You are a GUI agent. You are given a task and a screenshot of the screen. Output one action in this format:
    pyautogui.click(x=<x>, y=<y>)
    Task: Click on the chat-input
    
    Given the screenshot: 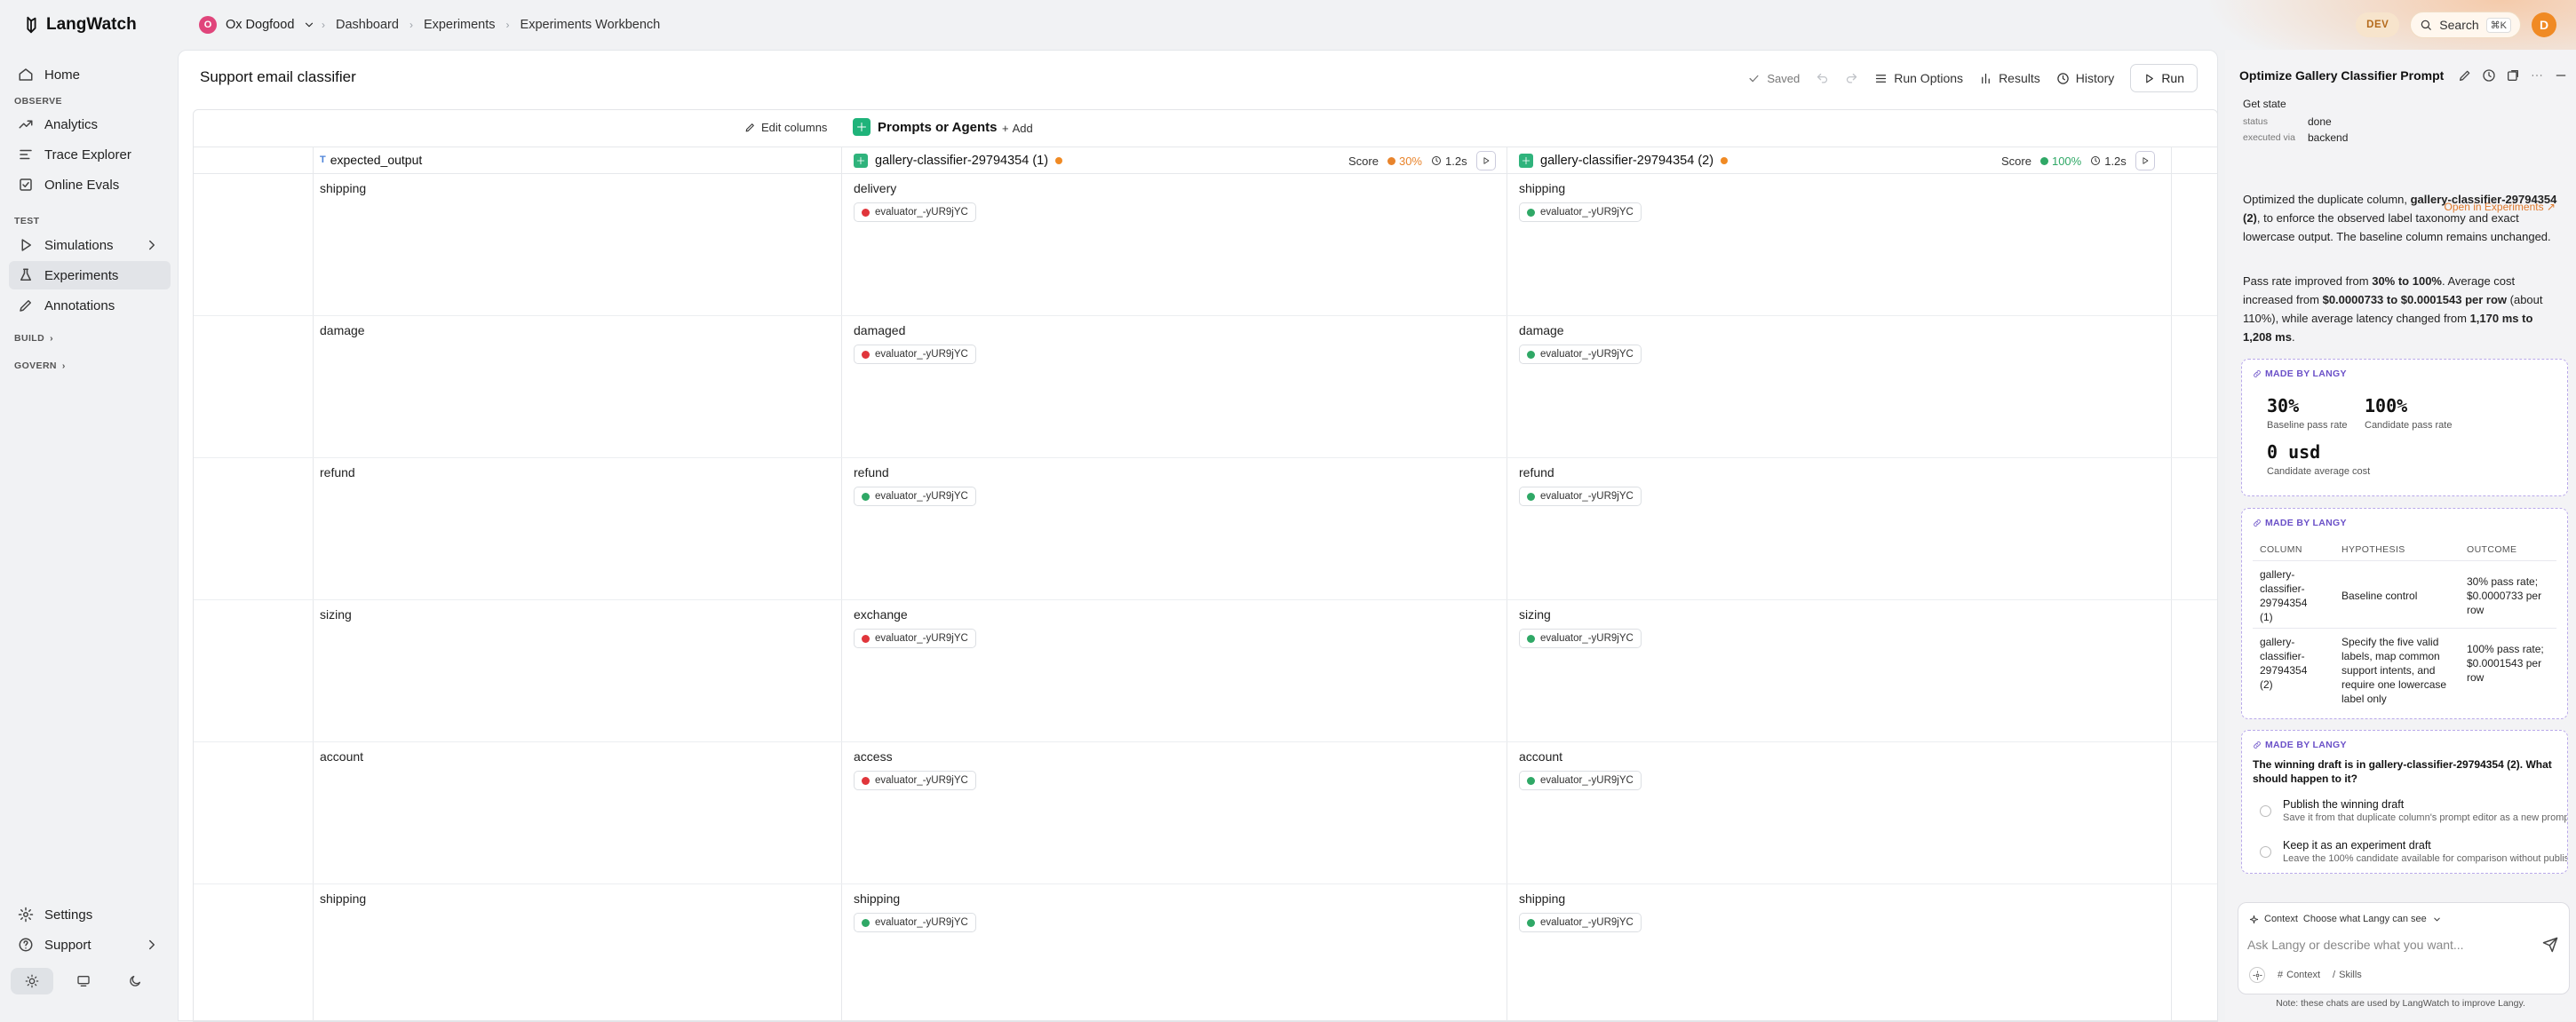 What is the action you would take?
    pyautogui.click(x=2389, y=944)
    